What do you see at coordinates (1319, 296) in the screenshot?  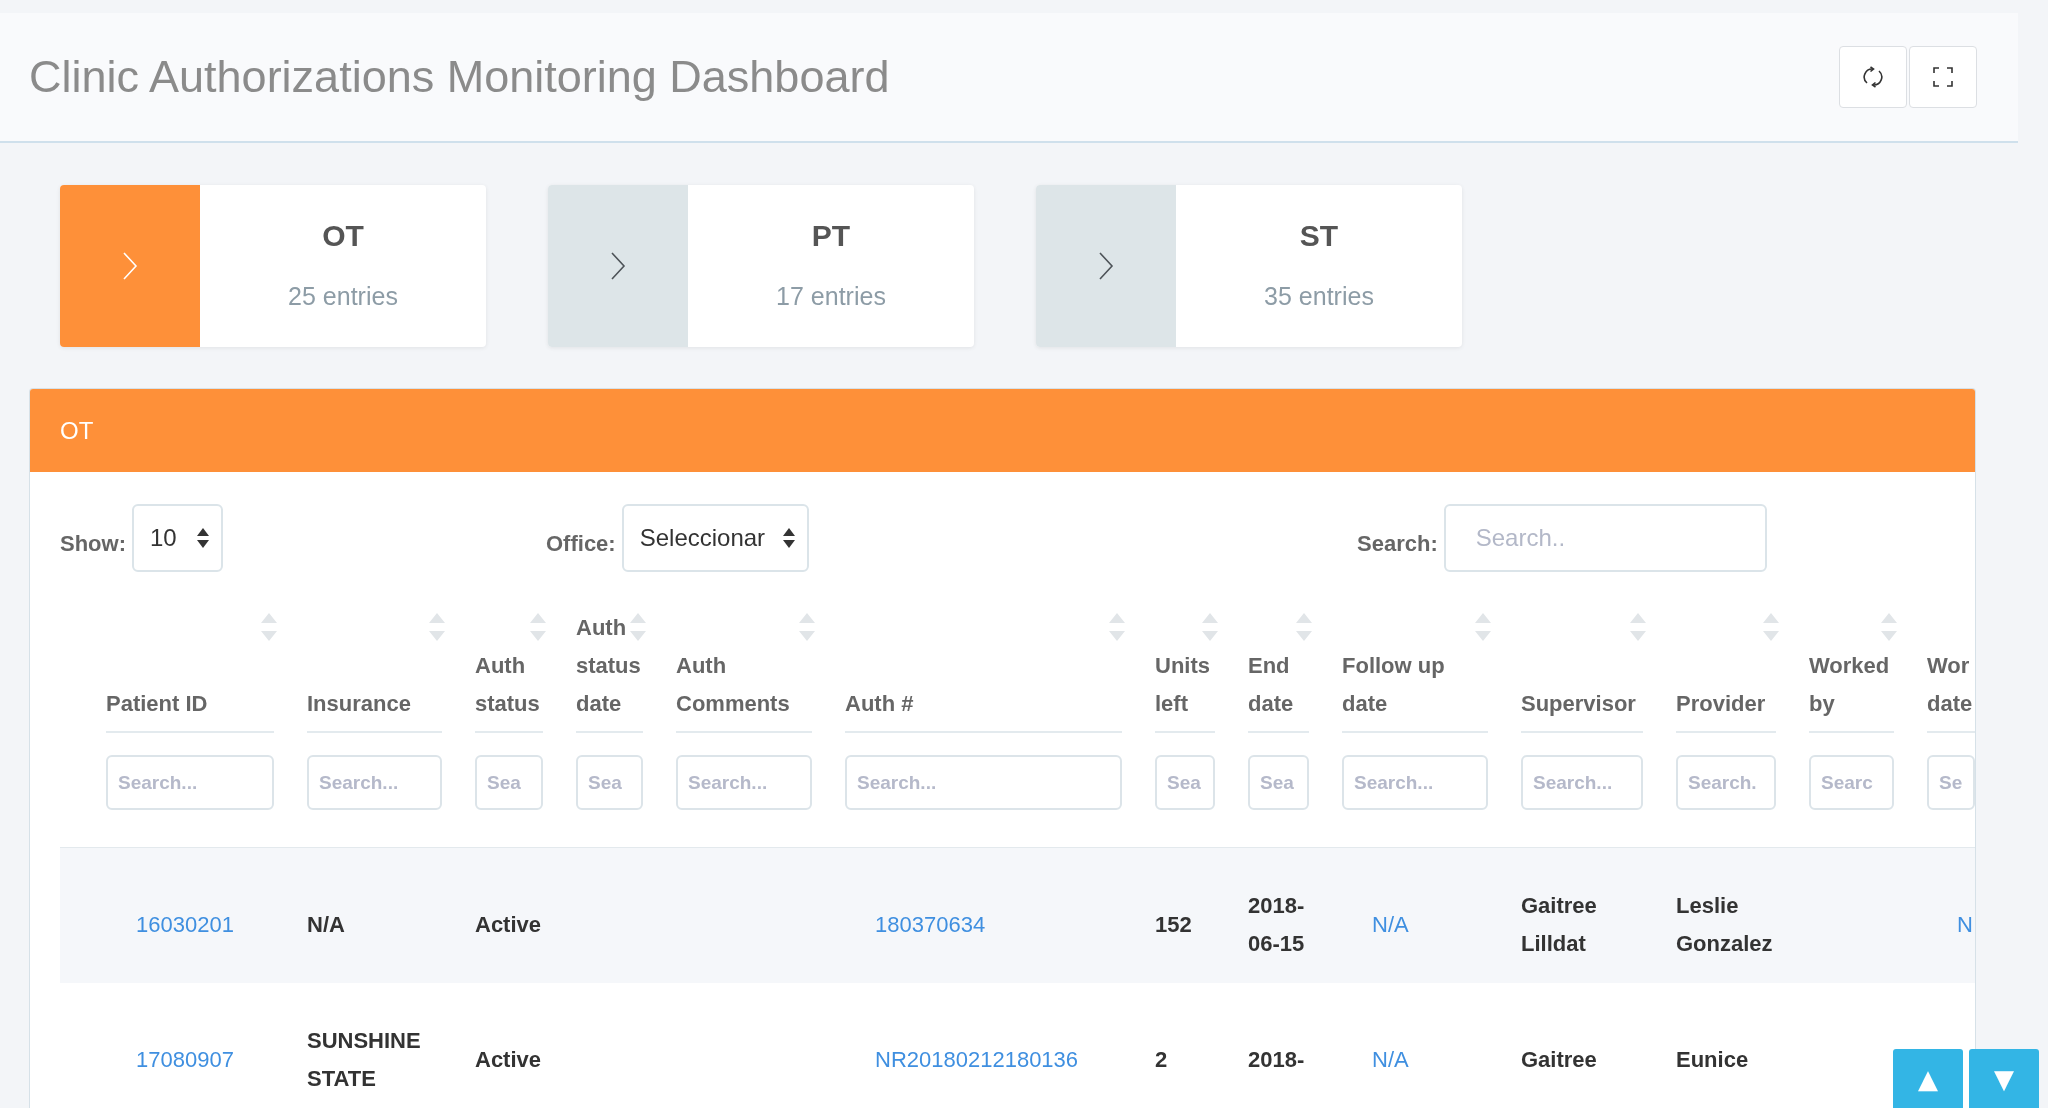 I see `entry-count: 35 entries` at bounding box center [1319, 296].